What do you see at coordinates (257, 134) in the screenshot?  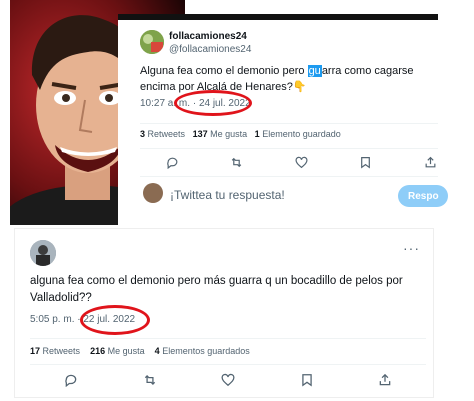 I see `saved-count: 1` at bounding box center [257, 134].